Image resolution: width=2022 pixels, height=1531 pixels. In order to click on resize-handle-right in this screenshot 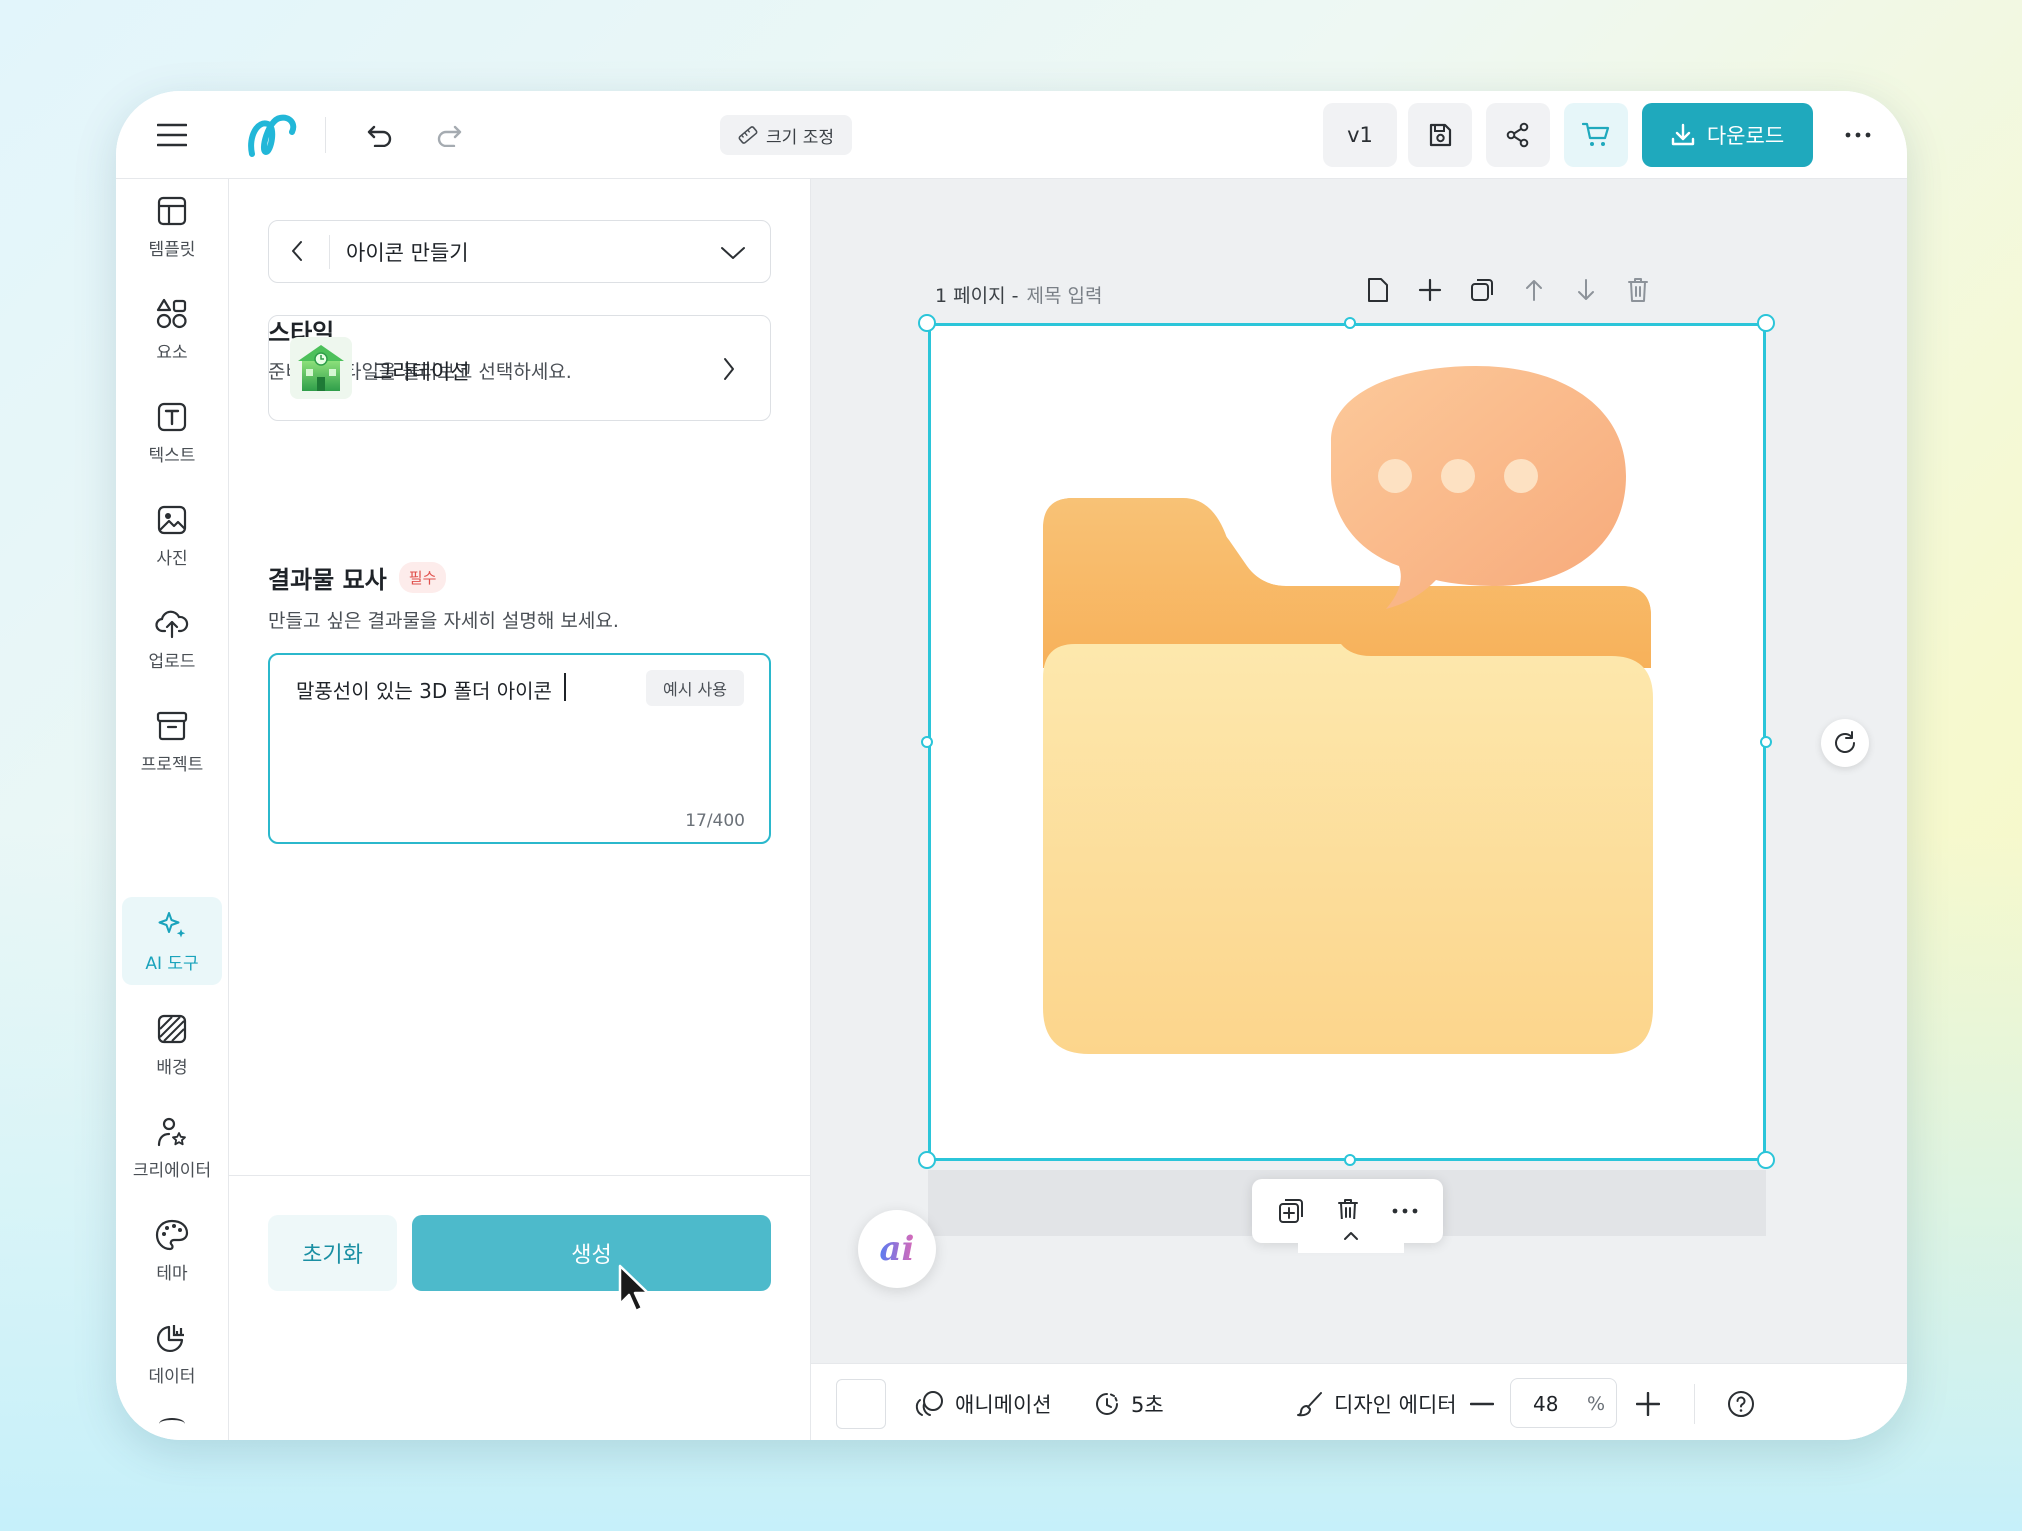, I will do `click(1766, 742)`.